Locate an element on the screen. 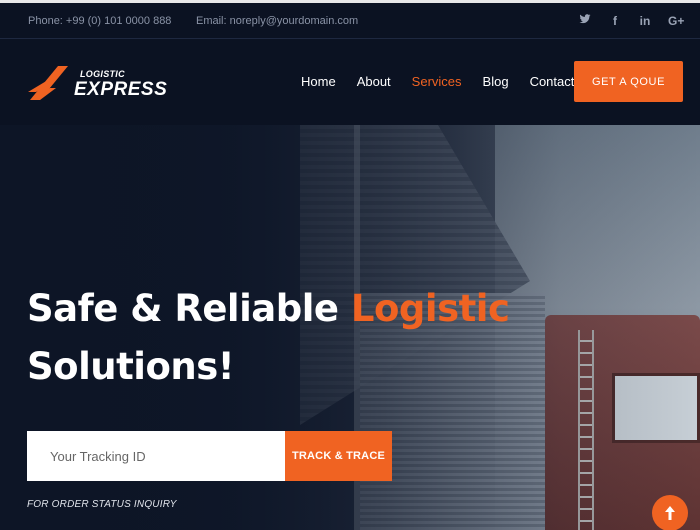 The width and height of the screenshot is (700, 530). logo: LOGISTIC EXPRESS is located at coordinates (97, 83).